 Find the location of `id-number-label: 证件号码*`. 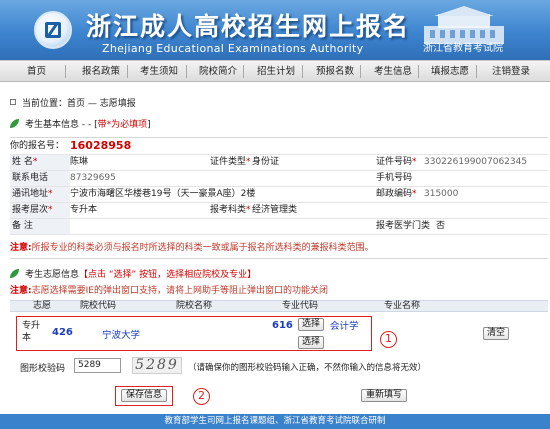

id-number-label: 证件号码* is located at coordinates (396, 162).